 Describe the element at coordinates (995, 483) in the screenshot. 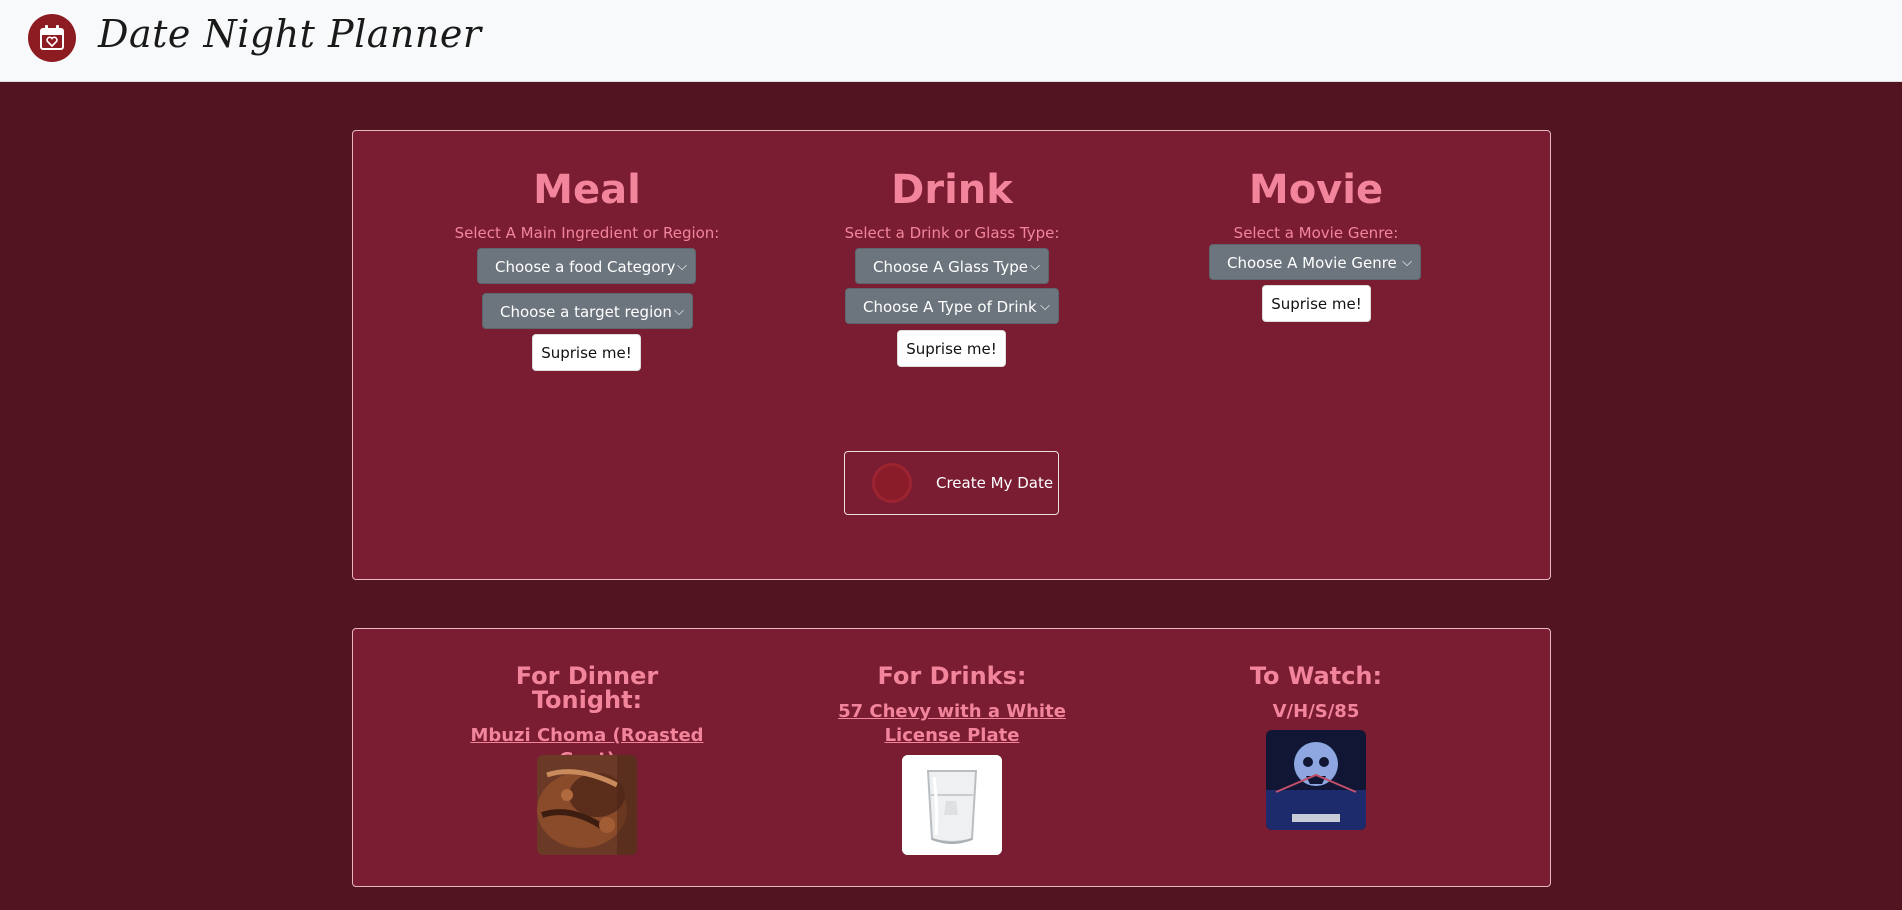

I see `create-my-date-label: Create My Date` at that location.